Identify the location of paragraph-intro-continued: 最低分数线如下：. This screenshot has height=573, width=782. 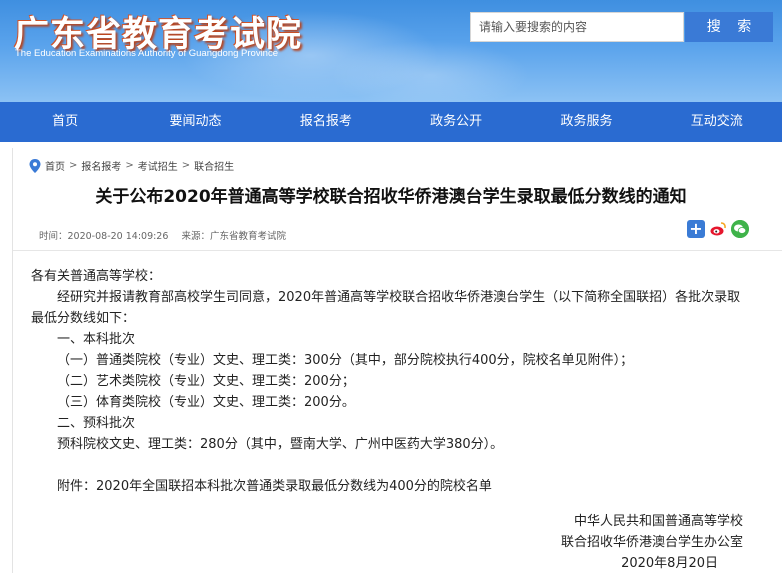
(83, 318).